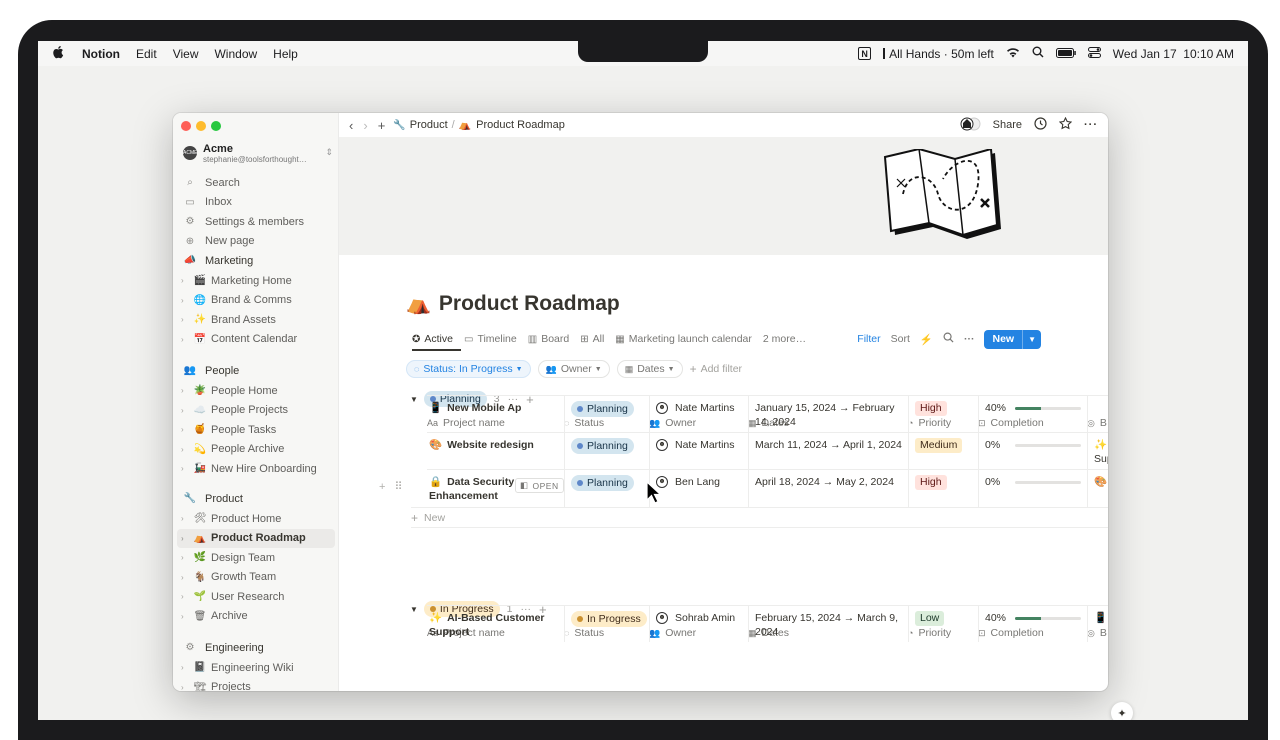 The width and height of the screenshot is (1280, 740). What do you see at coordinates (216, 126) in the screenshot?
I see `zoom-window-button` at bounding box center [216, 126].